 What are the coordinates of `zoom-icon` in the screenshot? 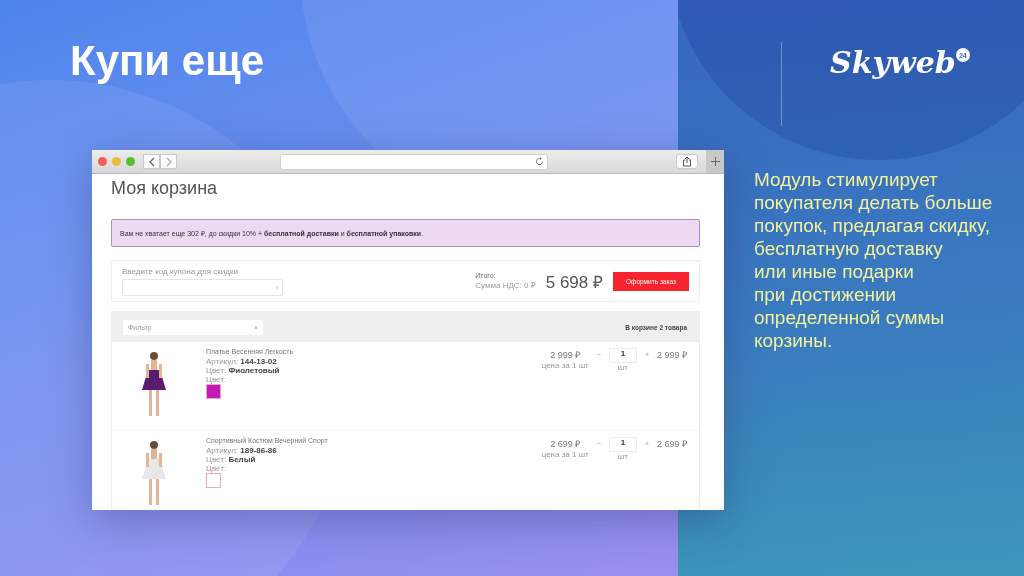 It's located at (130, 162).